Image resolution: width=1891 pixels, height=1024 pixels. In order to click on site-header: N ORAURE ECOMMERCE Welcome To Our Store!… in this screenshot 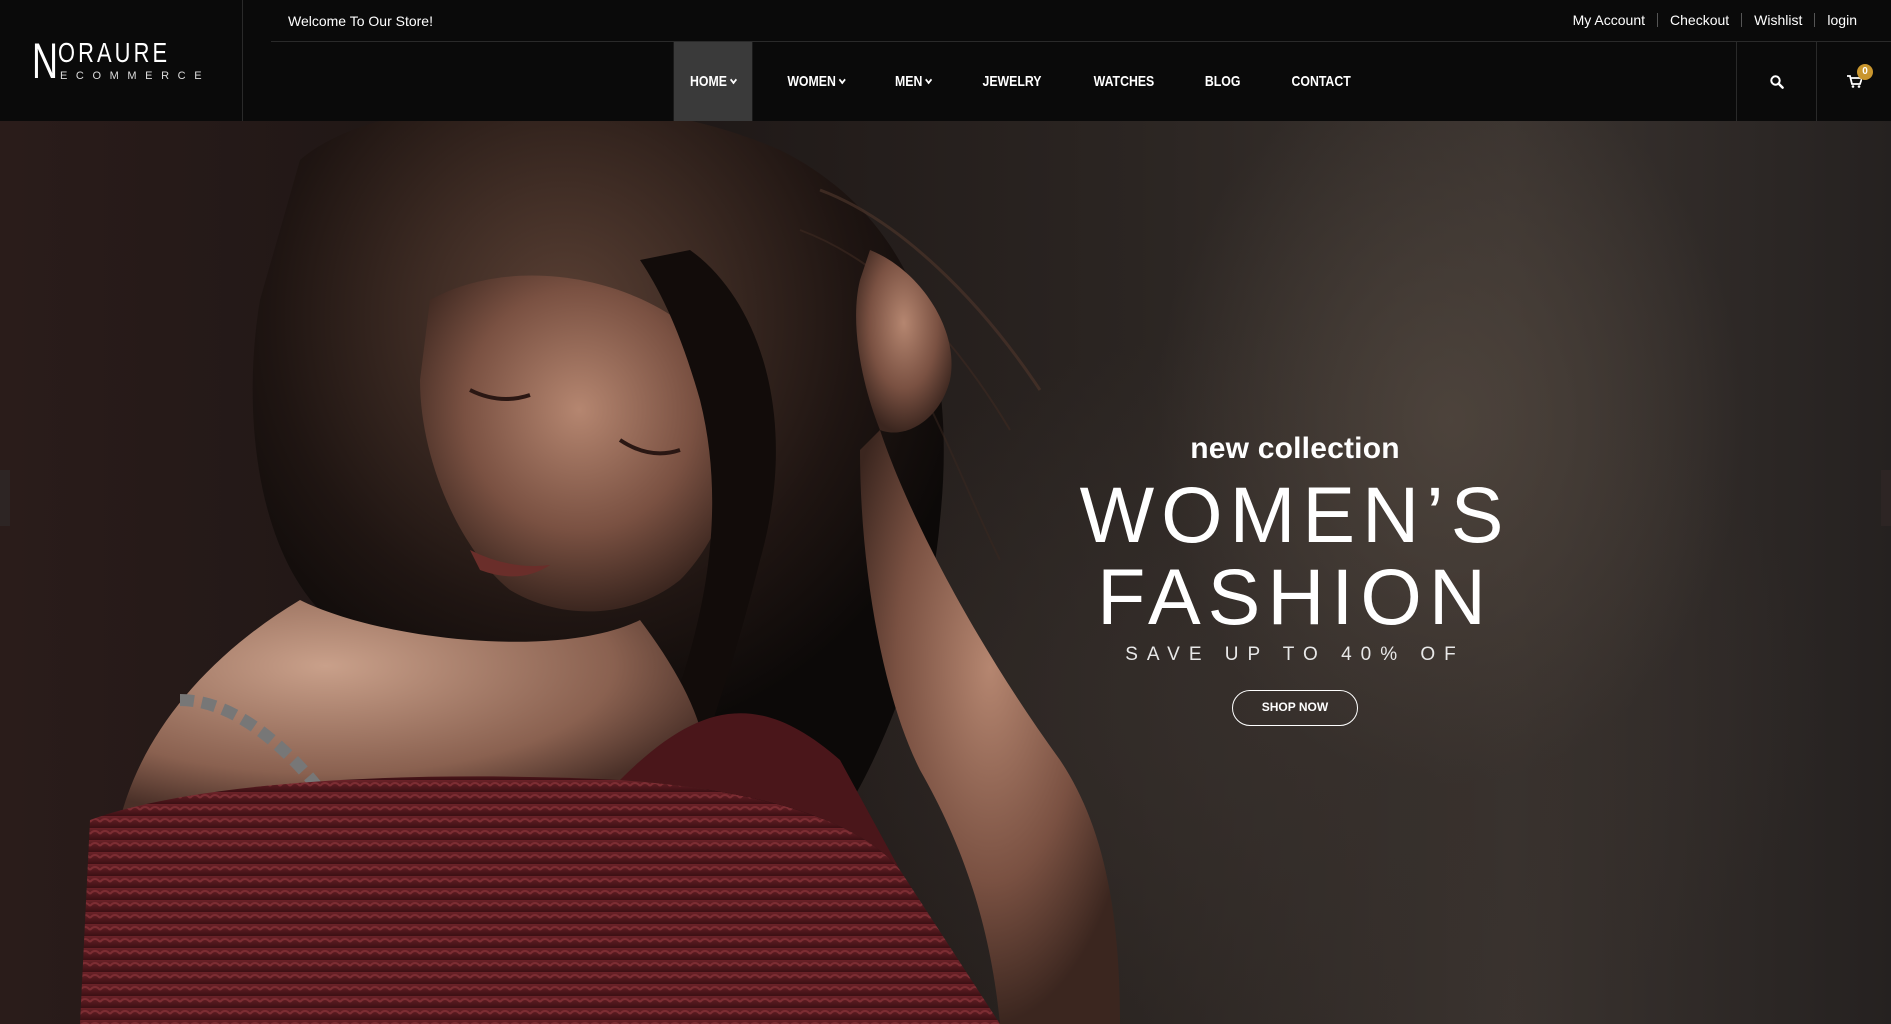, I will do `click(945, 60)`.